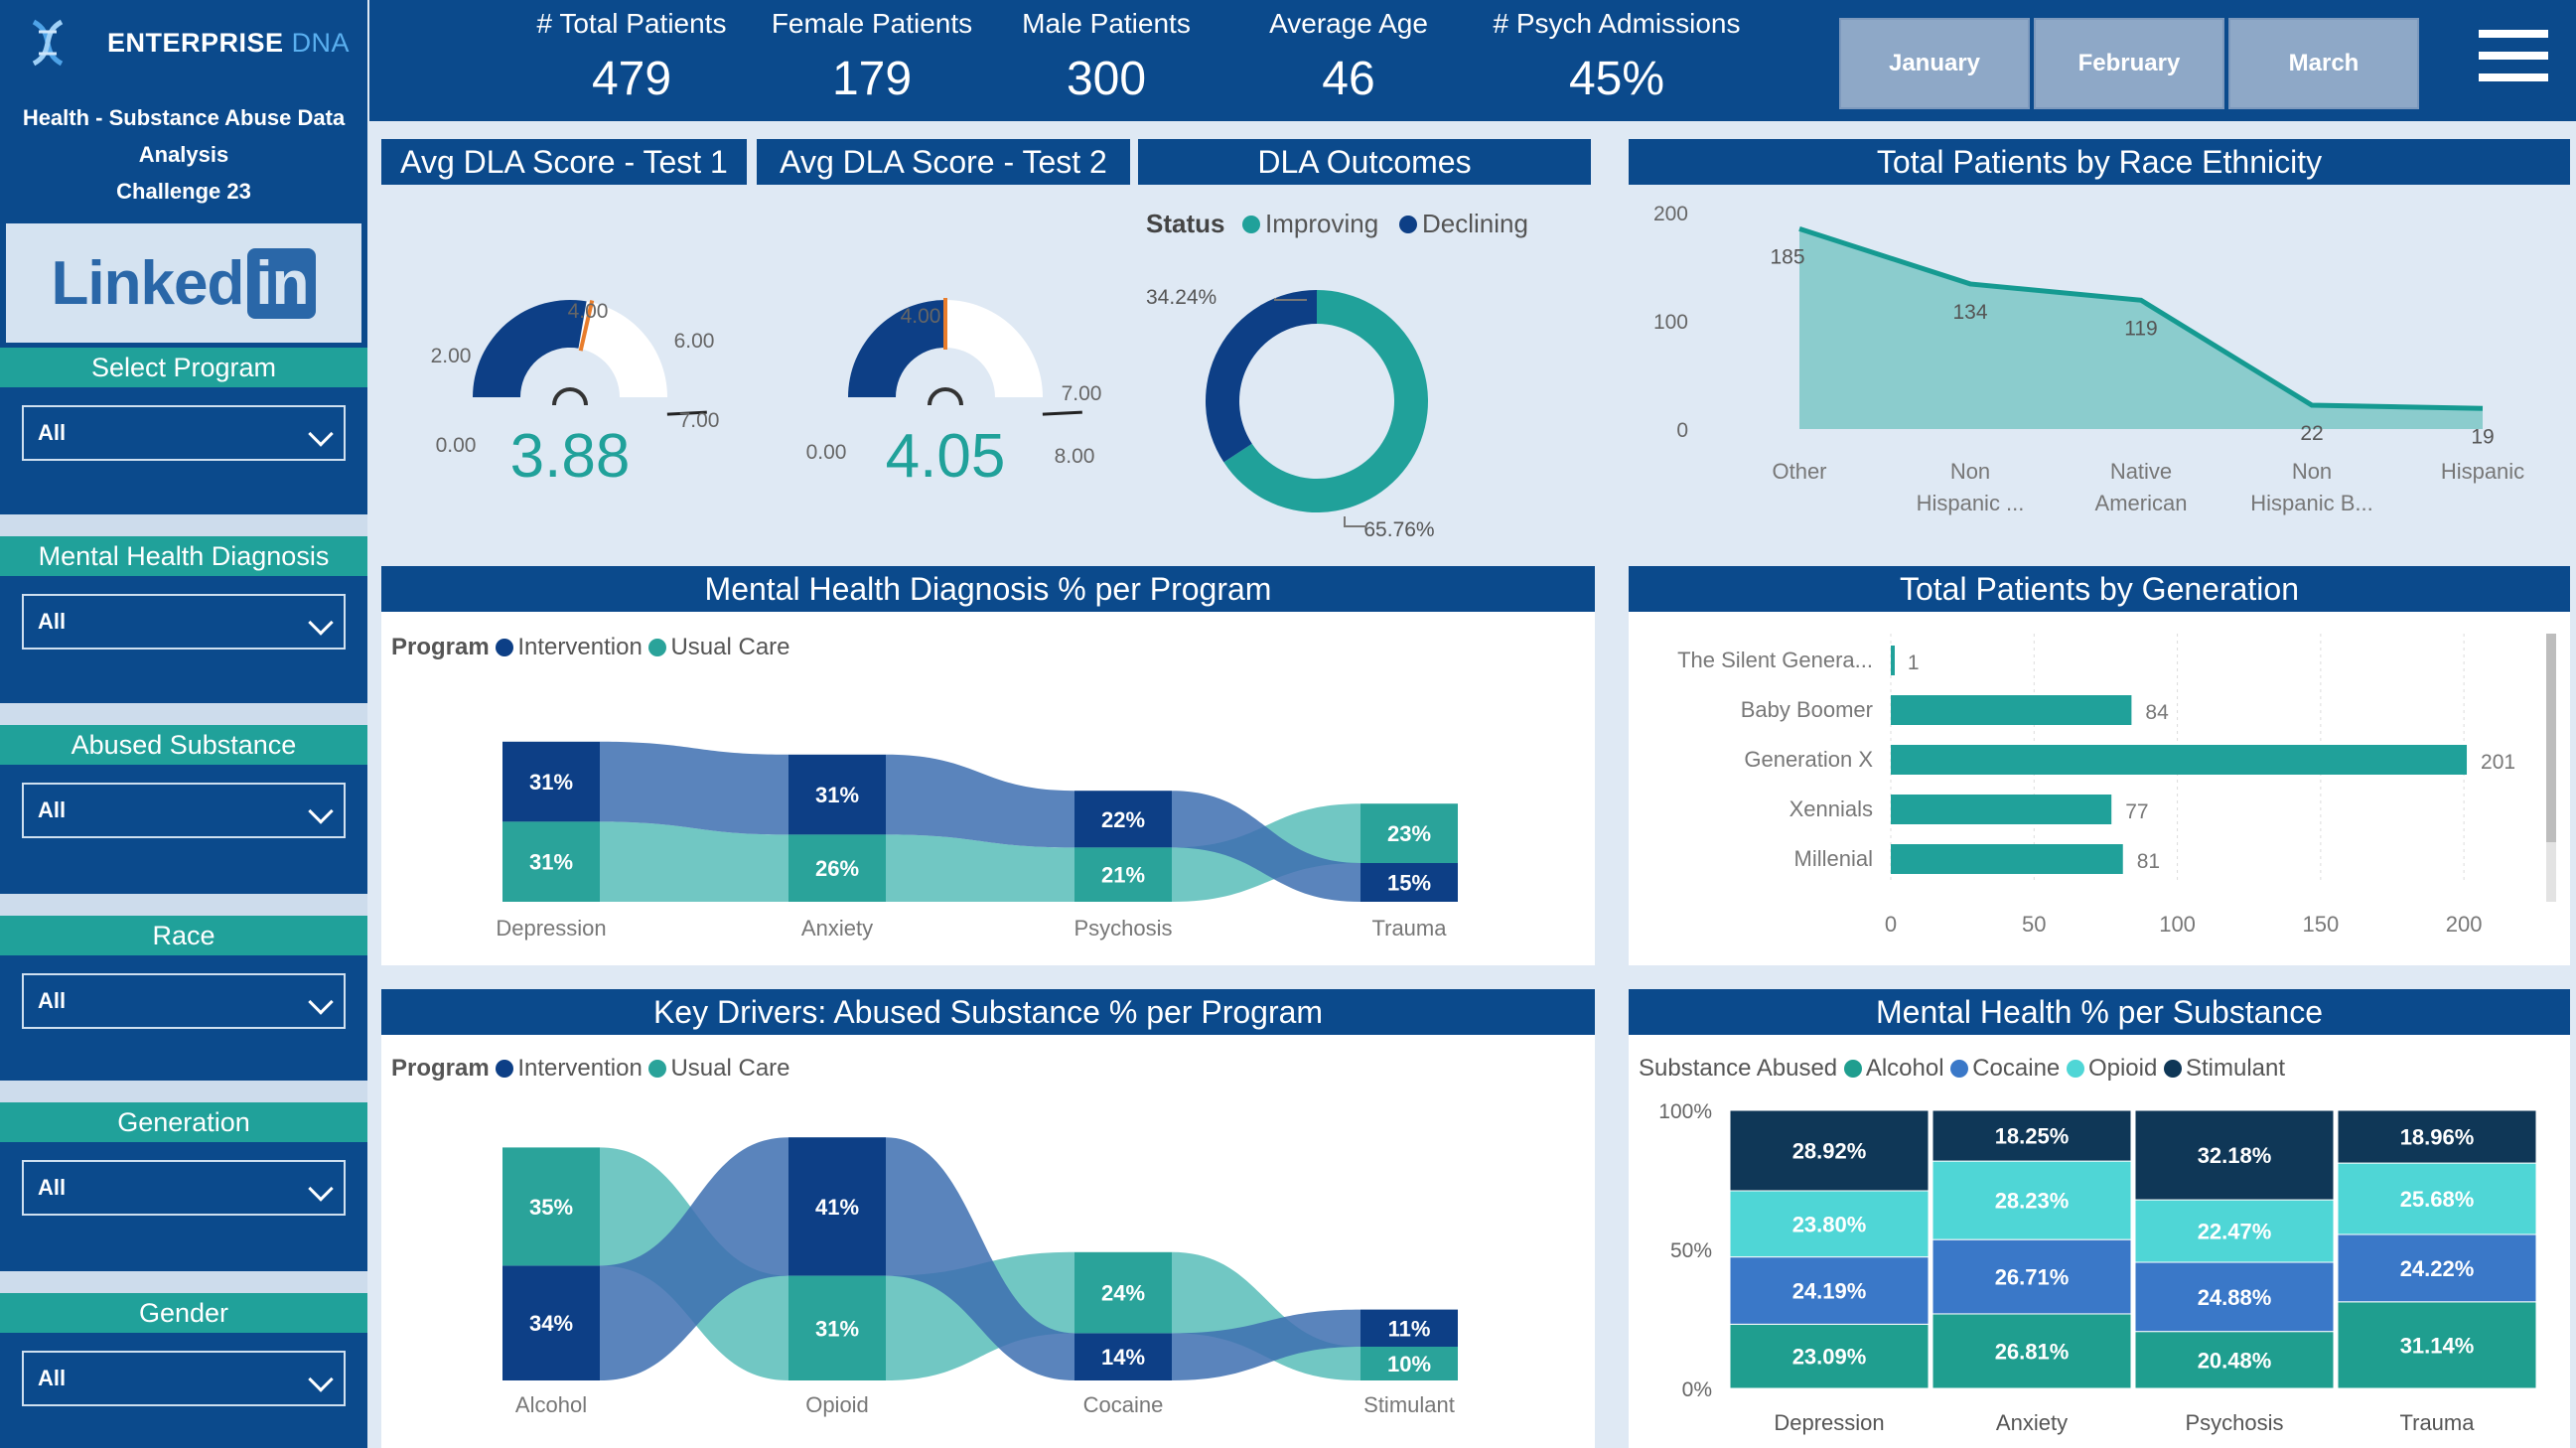 This screenshot has width=2576, height=1448. What do you see at coordinates (2235, 1360) in the screenshot?
I see `ms-data-label: 20.48%` at bounding box center [2235, 1360].